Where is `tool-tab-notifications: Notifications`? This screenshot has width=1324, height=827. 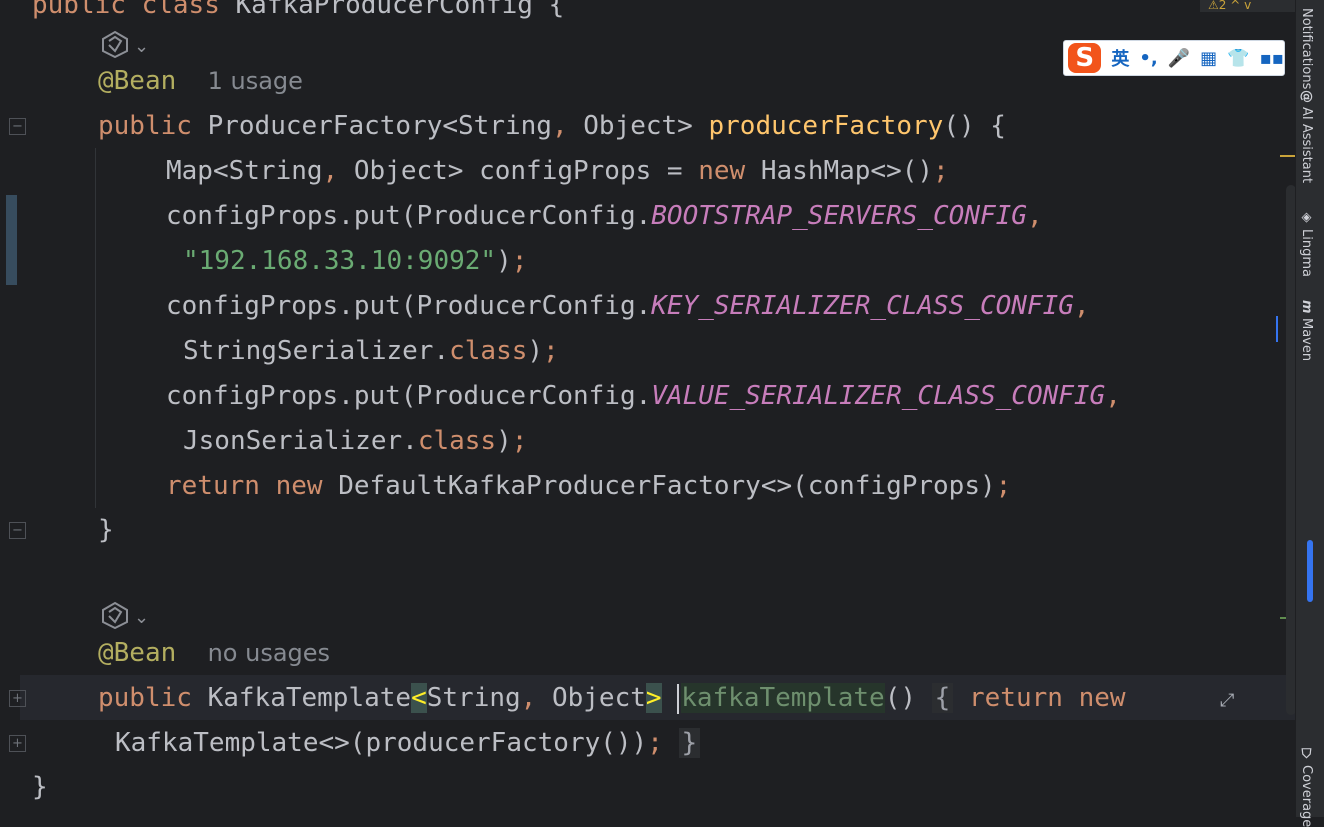 tool-tab-notifications: Notifications is located at coordinates (1306, 46).